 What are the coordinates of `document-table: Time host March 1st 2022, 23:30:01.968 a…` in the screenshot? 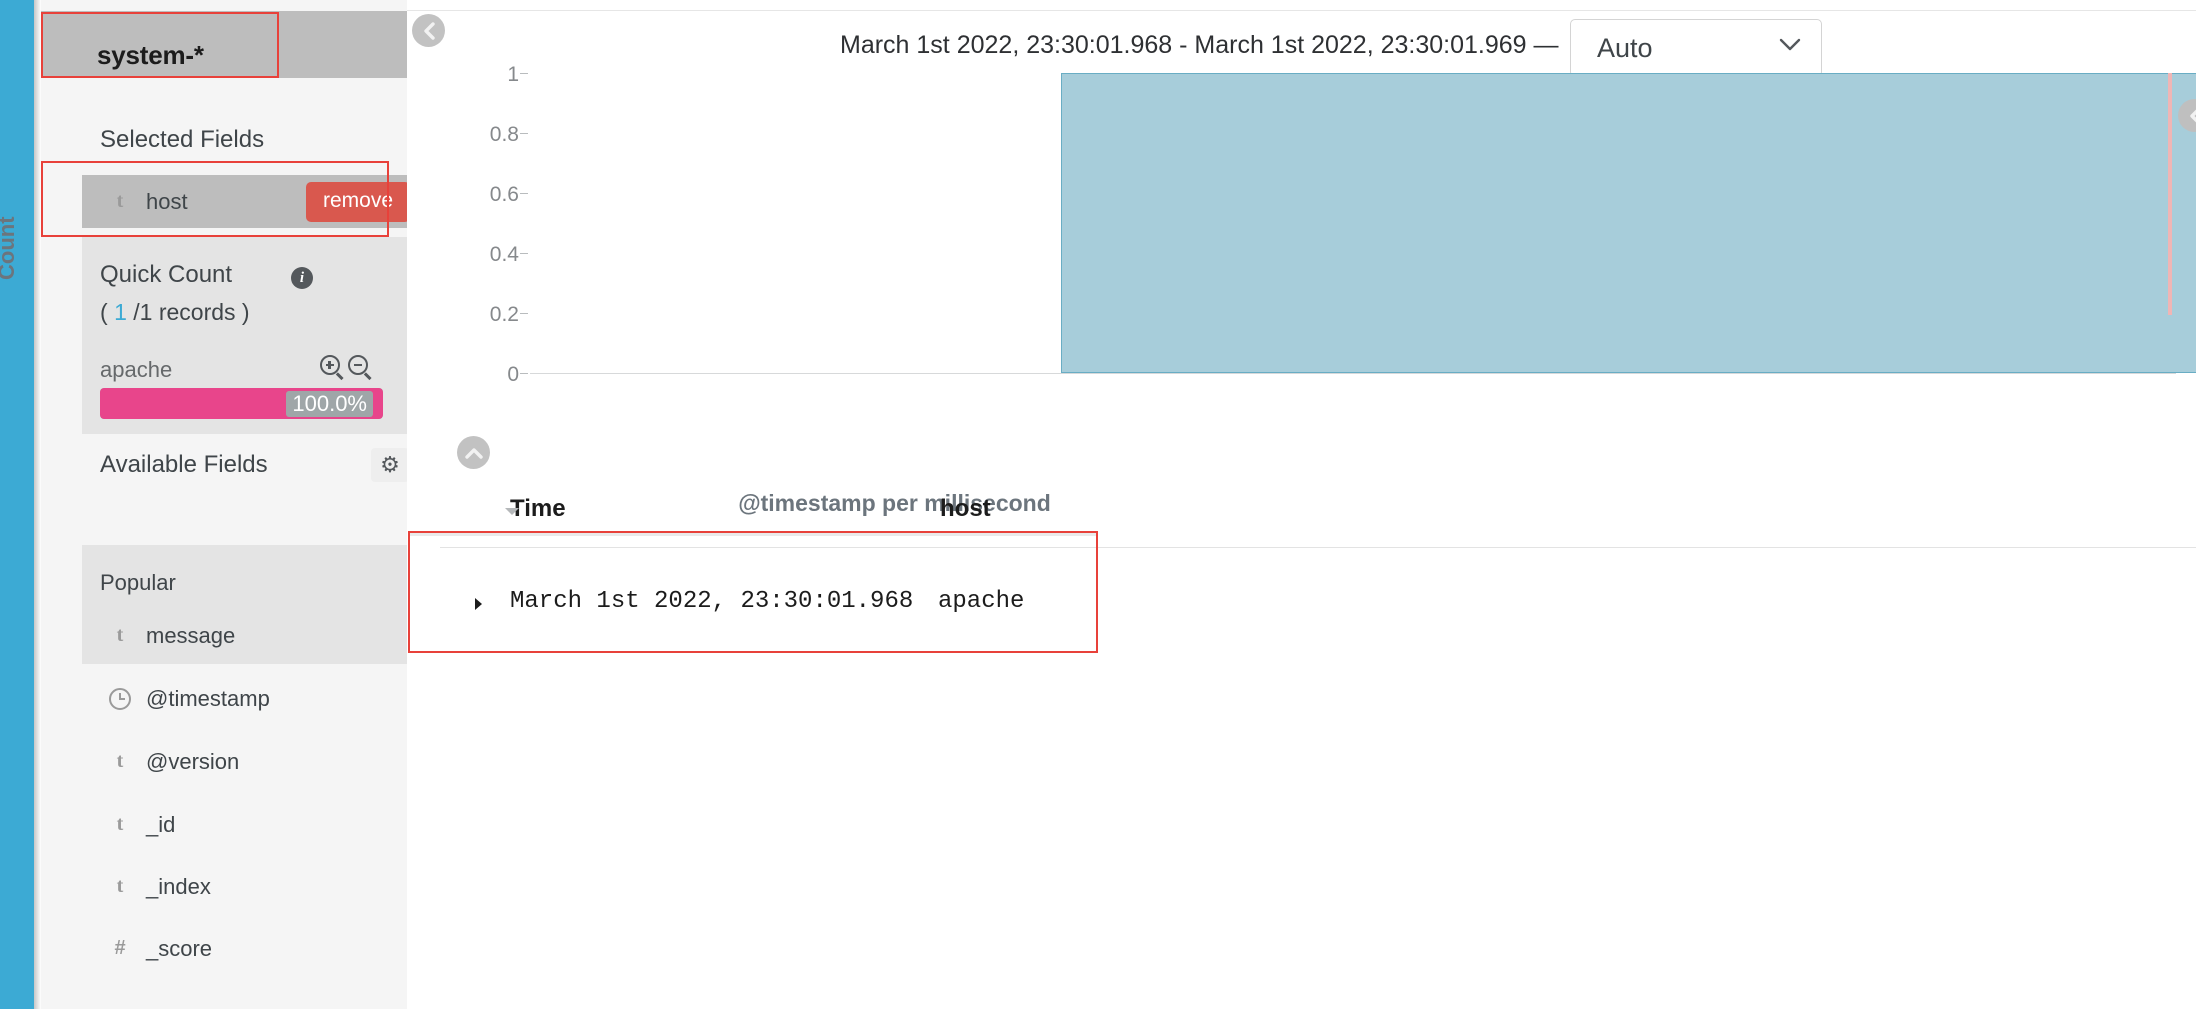 It's located at (1318, 577).